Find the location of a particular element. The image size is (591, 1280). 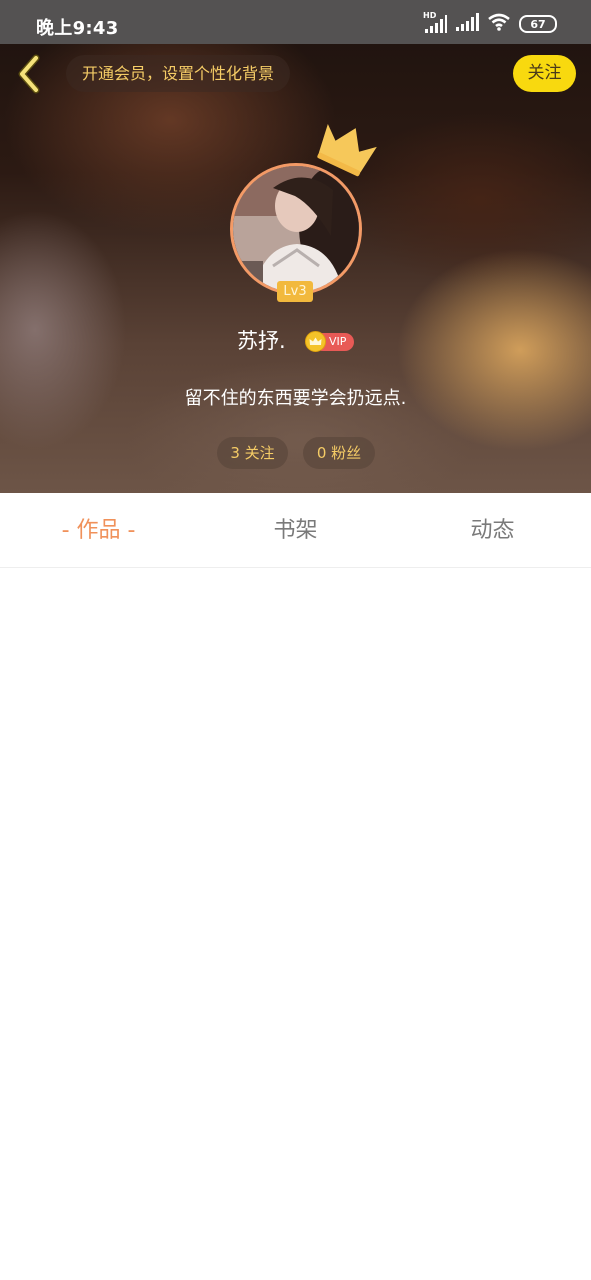

vip-badge: VIP is located at coordinates (329, 341).